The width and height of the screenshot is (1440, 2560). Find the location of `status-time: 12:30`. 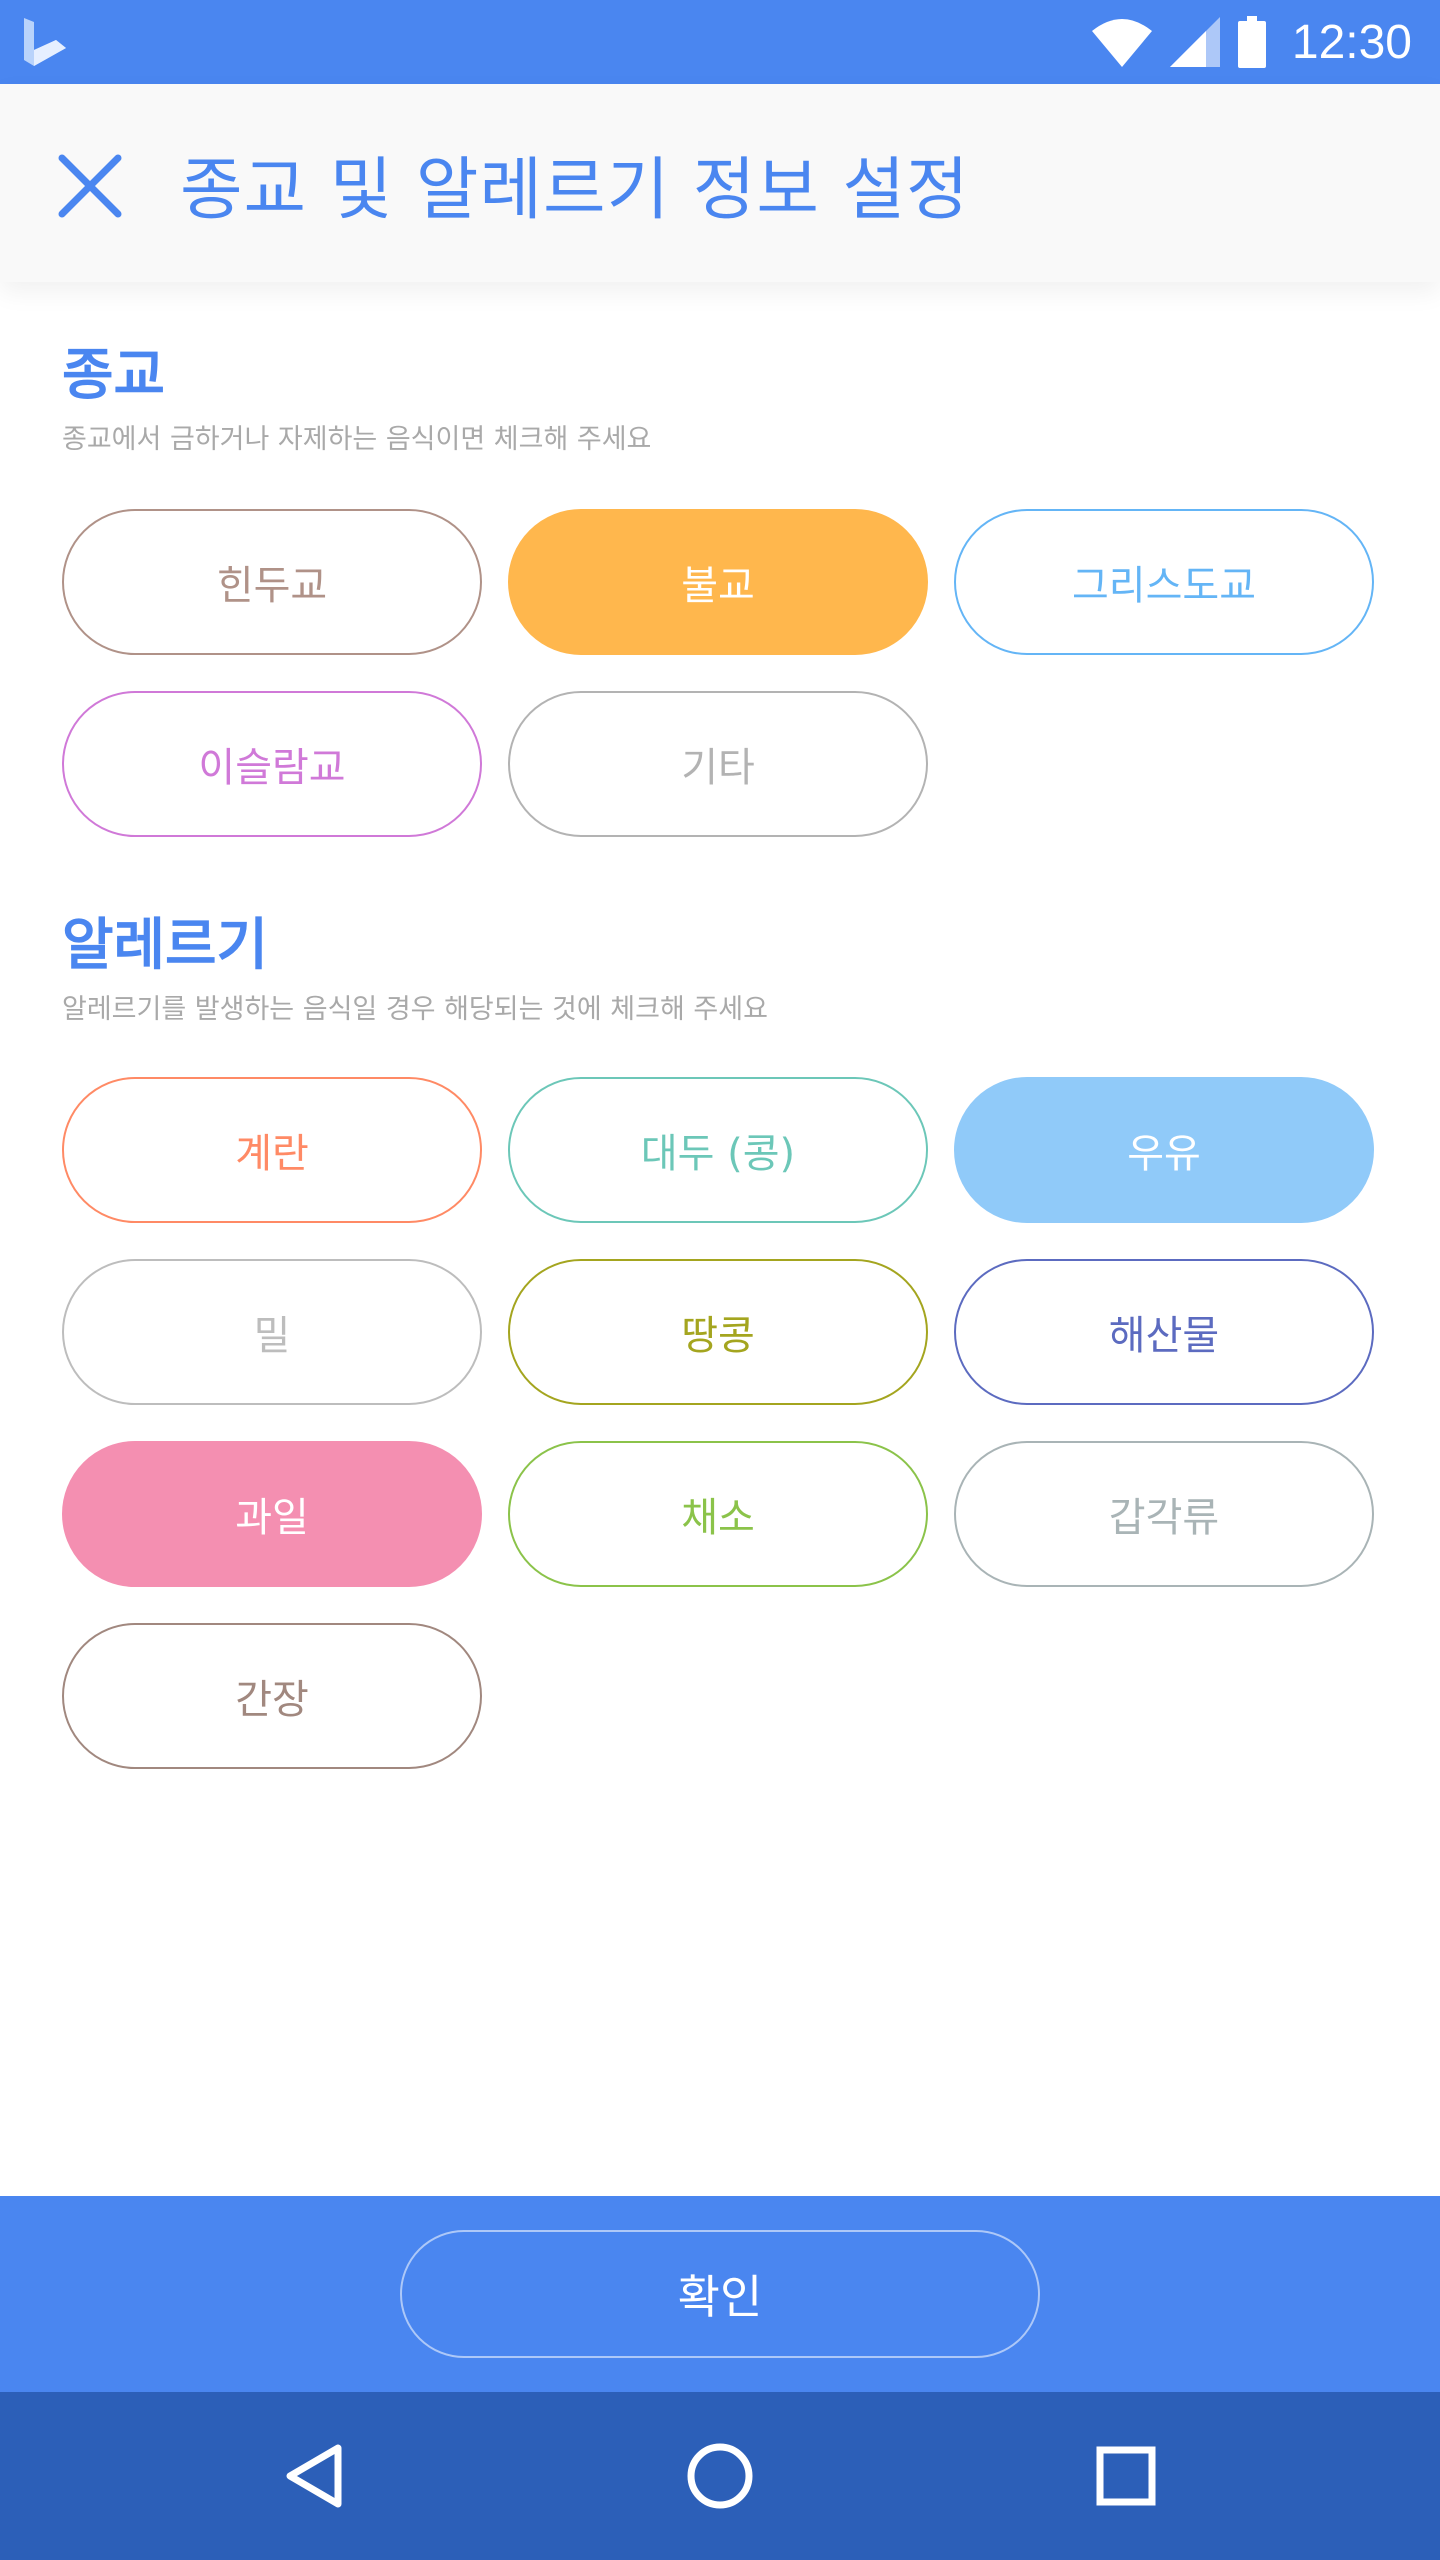

status-time: 12:30 is located at coordinates (1351, 42).